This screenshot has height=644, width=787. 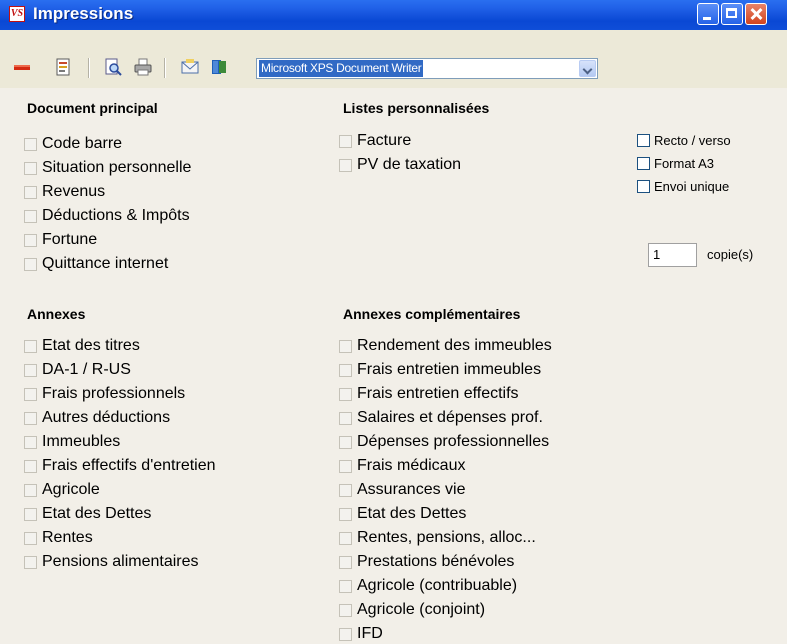 I want to click on checkbox-agricole: Agricole, so click(x=120, y=490).